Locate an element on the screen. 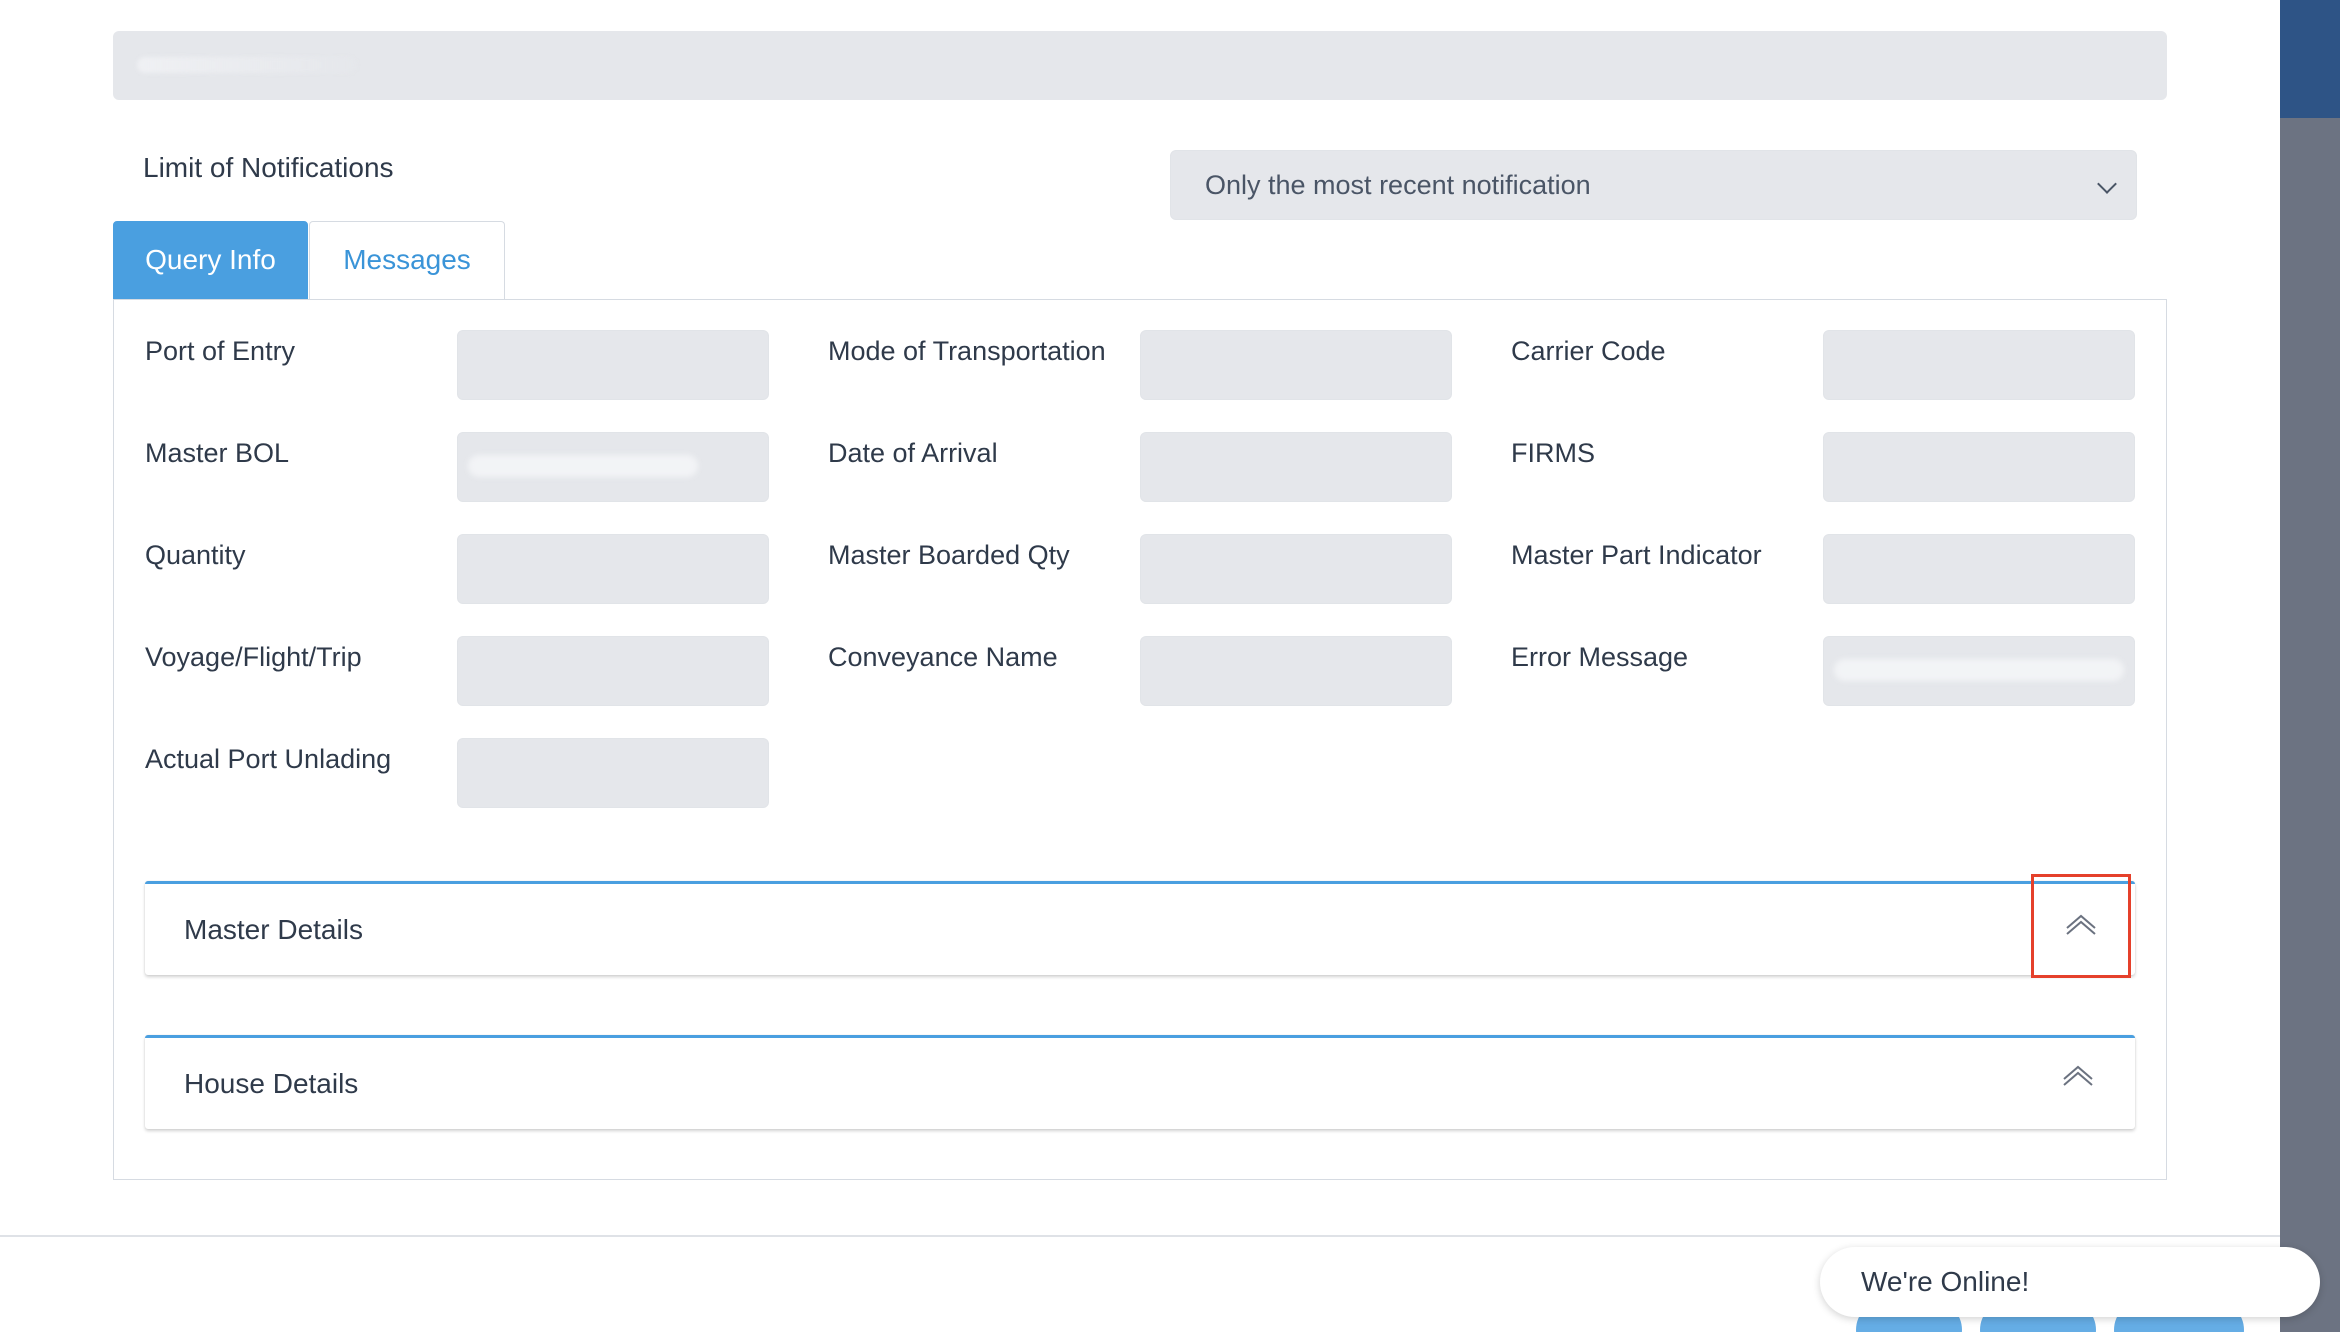  limit-of-notifications-select: Only the most recent notification is located at coordinates (1653, 185).